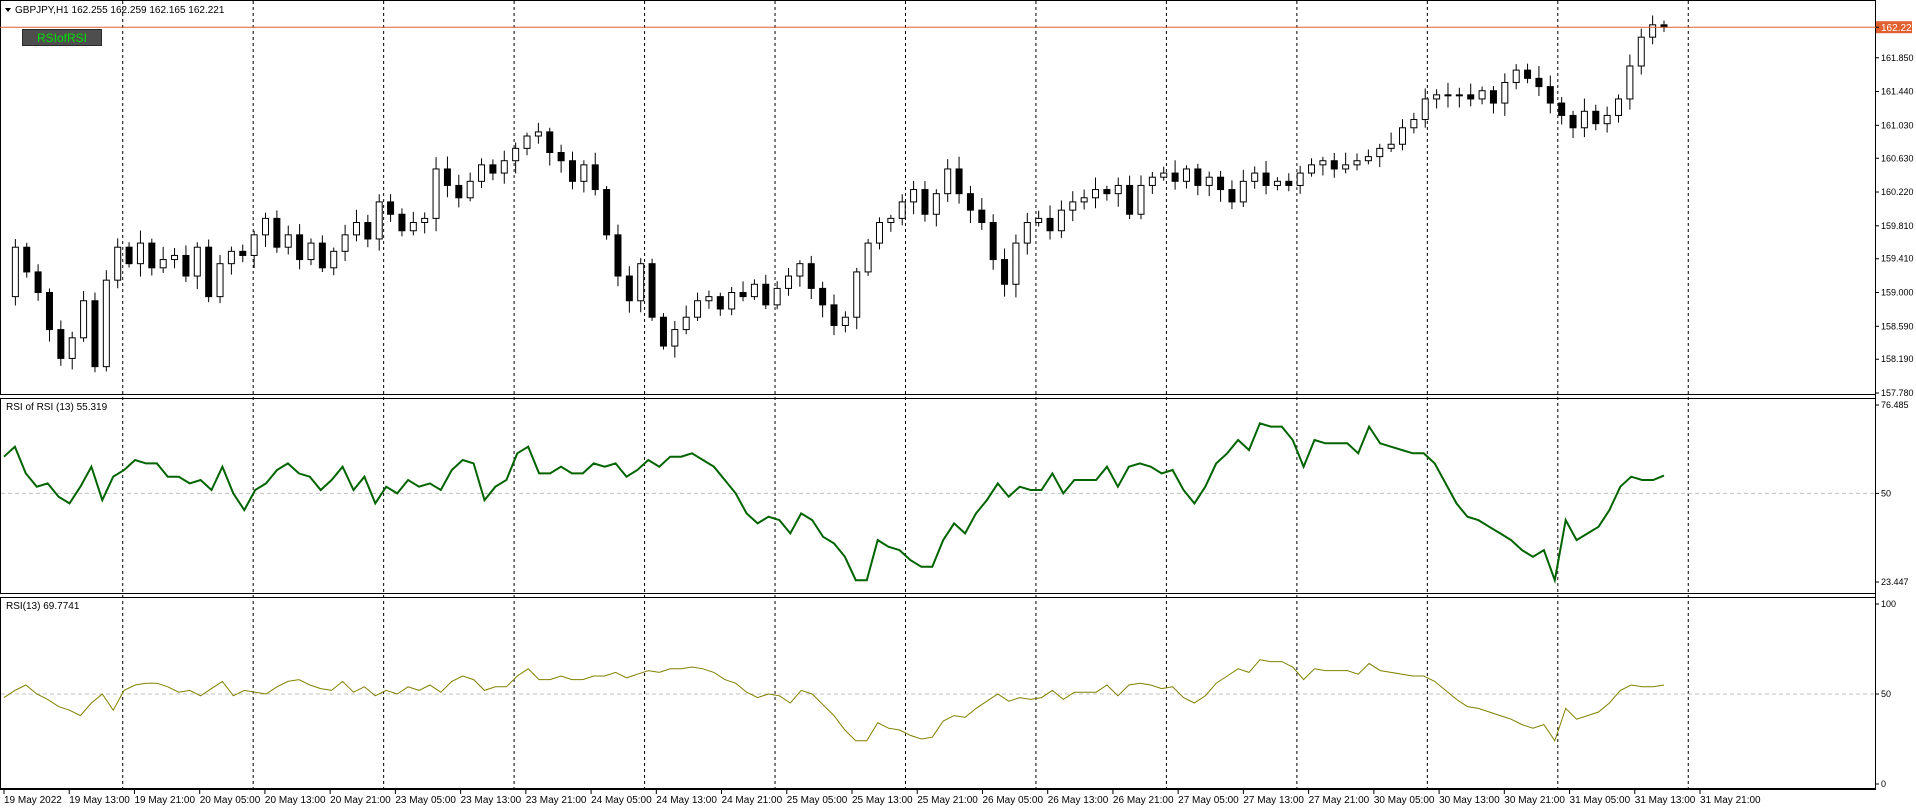  What do you see at coordinates (1897, 293) in the screenshot?
I see `price-tick-label: 159.000` at bounding box center [1897, 293].